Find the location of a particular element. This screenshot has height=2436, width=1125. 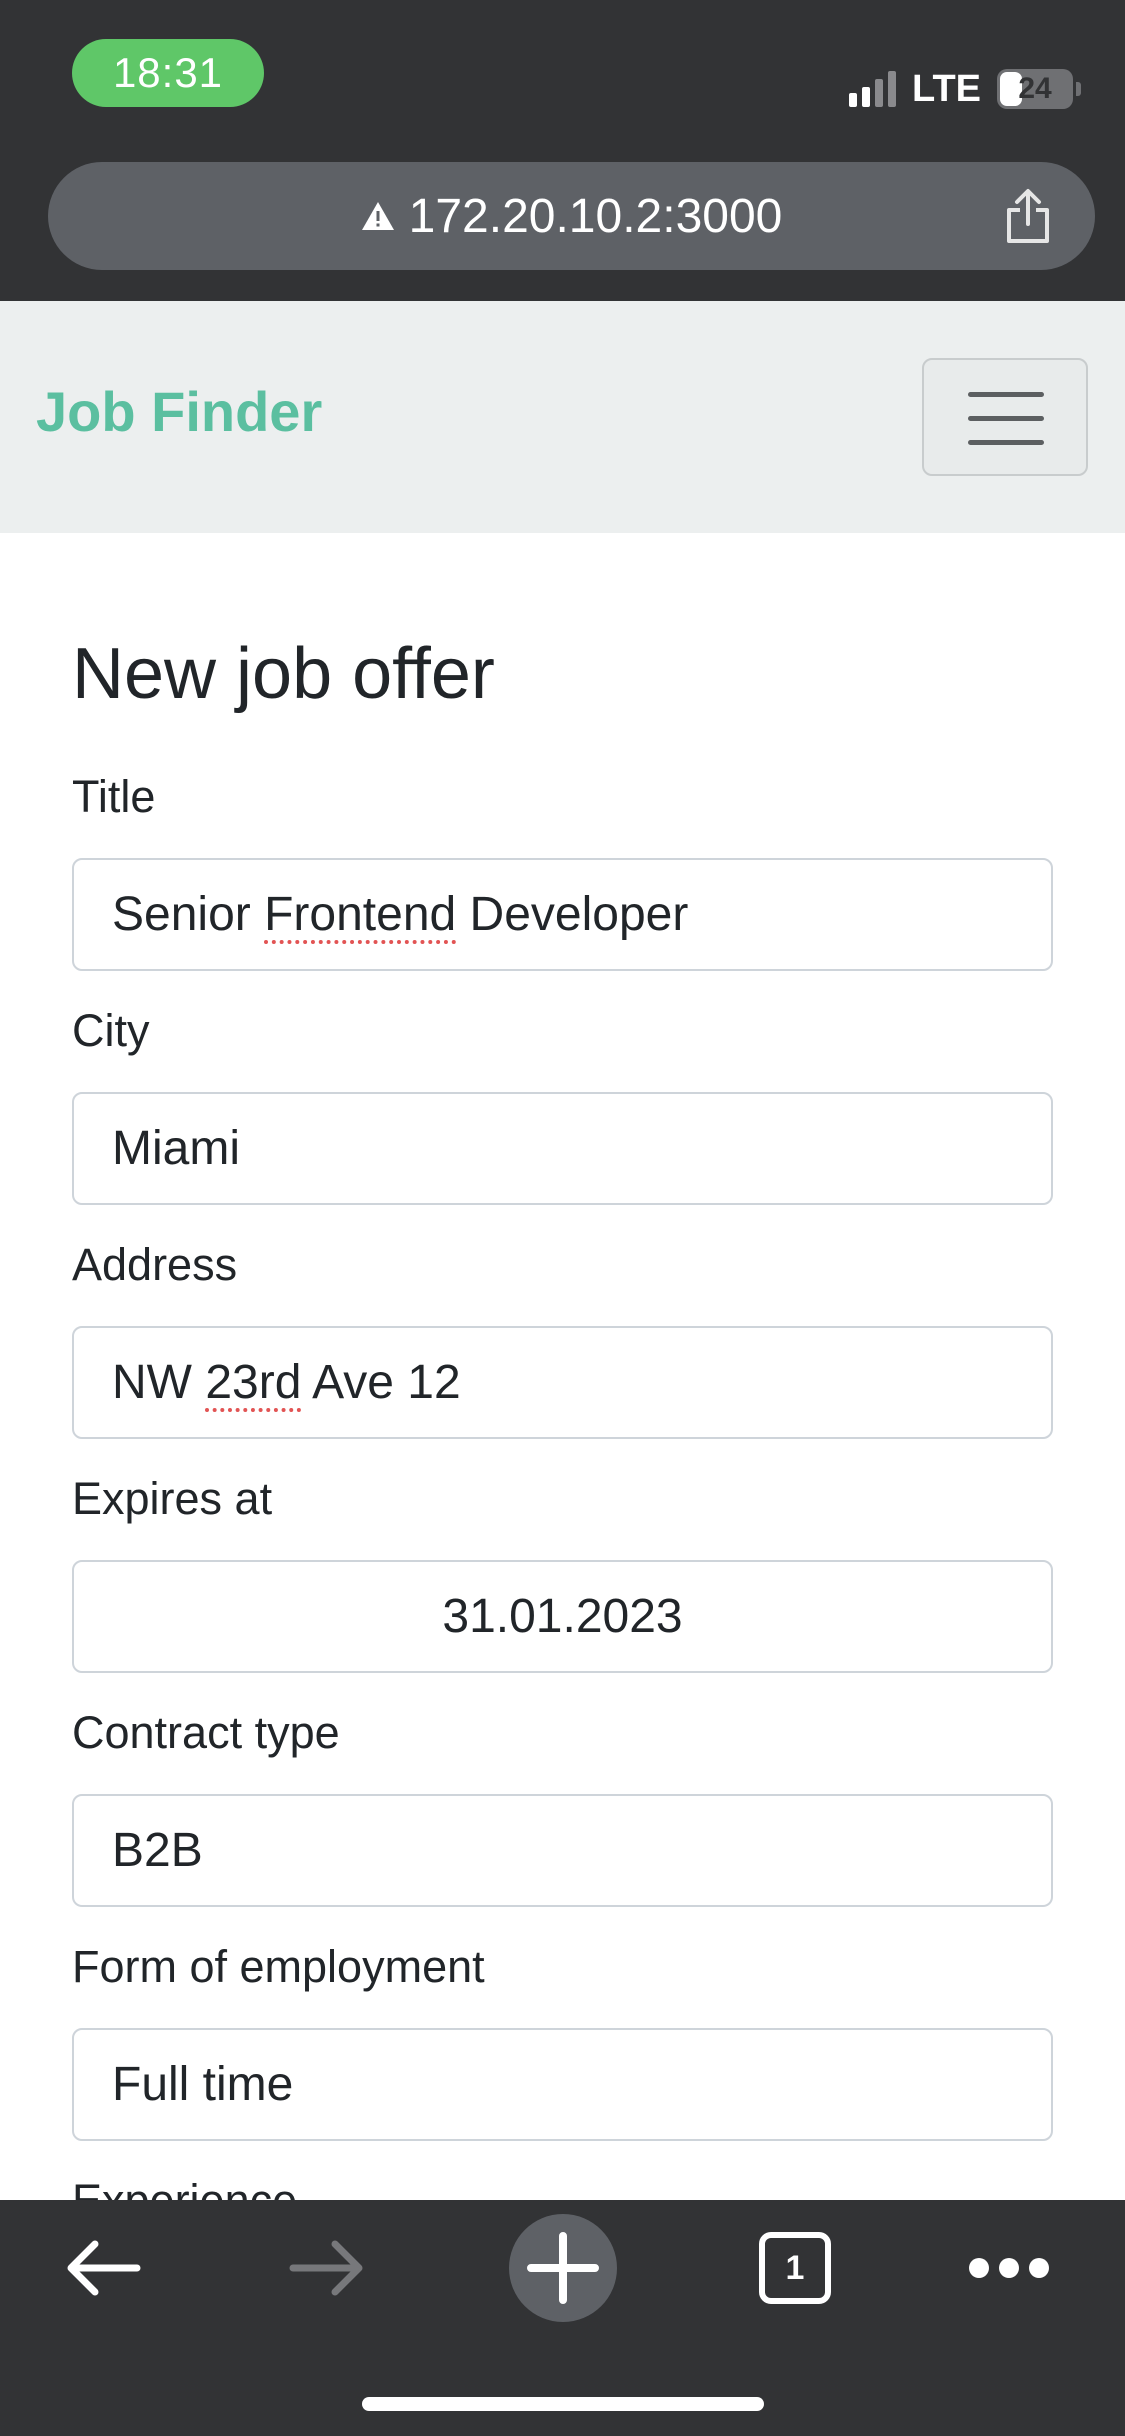

spellcheck-word: 23rd is located at coordinates (253, 1382).